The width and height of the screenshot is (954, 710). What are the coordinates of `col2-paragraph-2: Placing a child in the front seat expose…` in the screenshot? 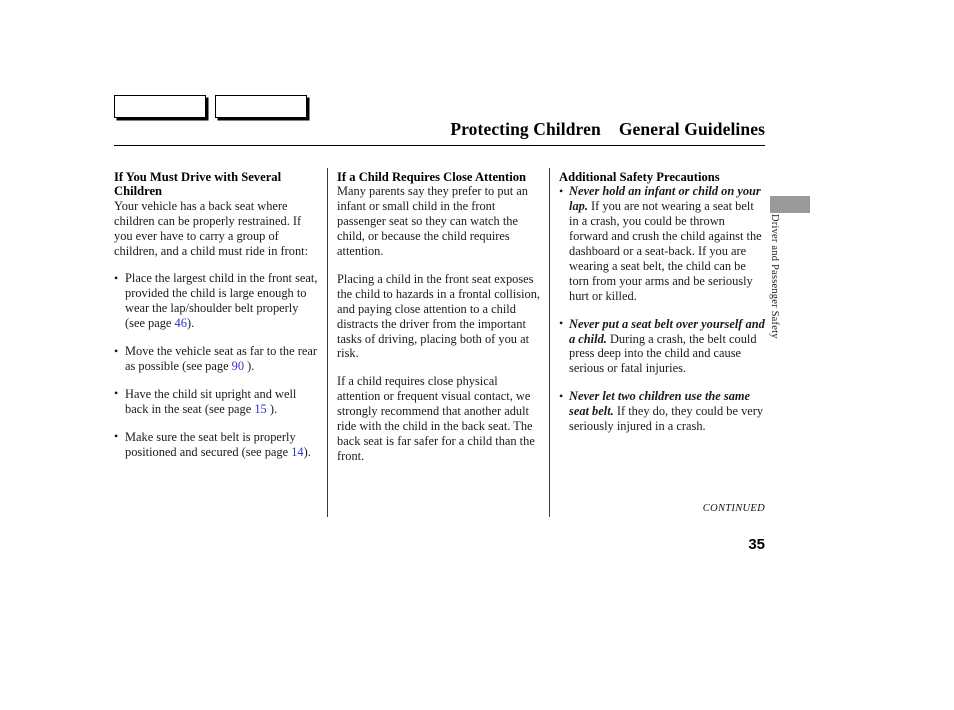 It's located at (439, 316).